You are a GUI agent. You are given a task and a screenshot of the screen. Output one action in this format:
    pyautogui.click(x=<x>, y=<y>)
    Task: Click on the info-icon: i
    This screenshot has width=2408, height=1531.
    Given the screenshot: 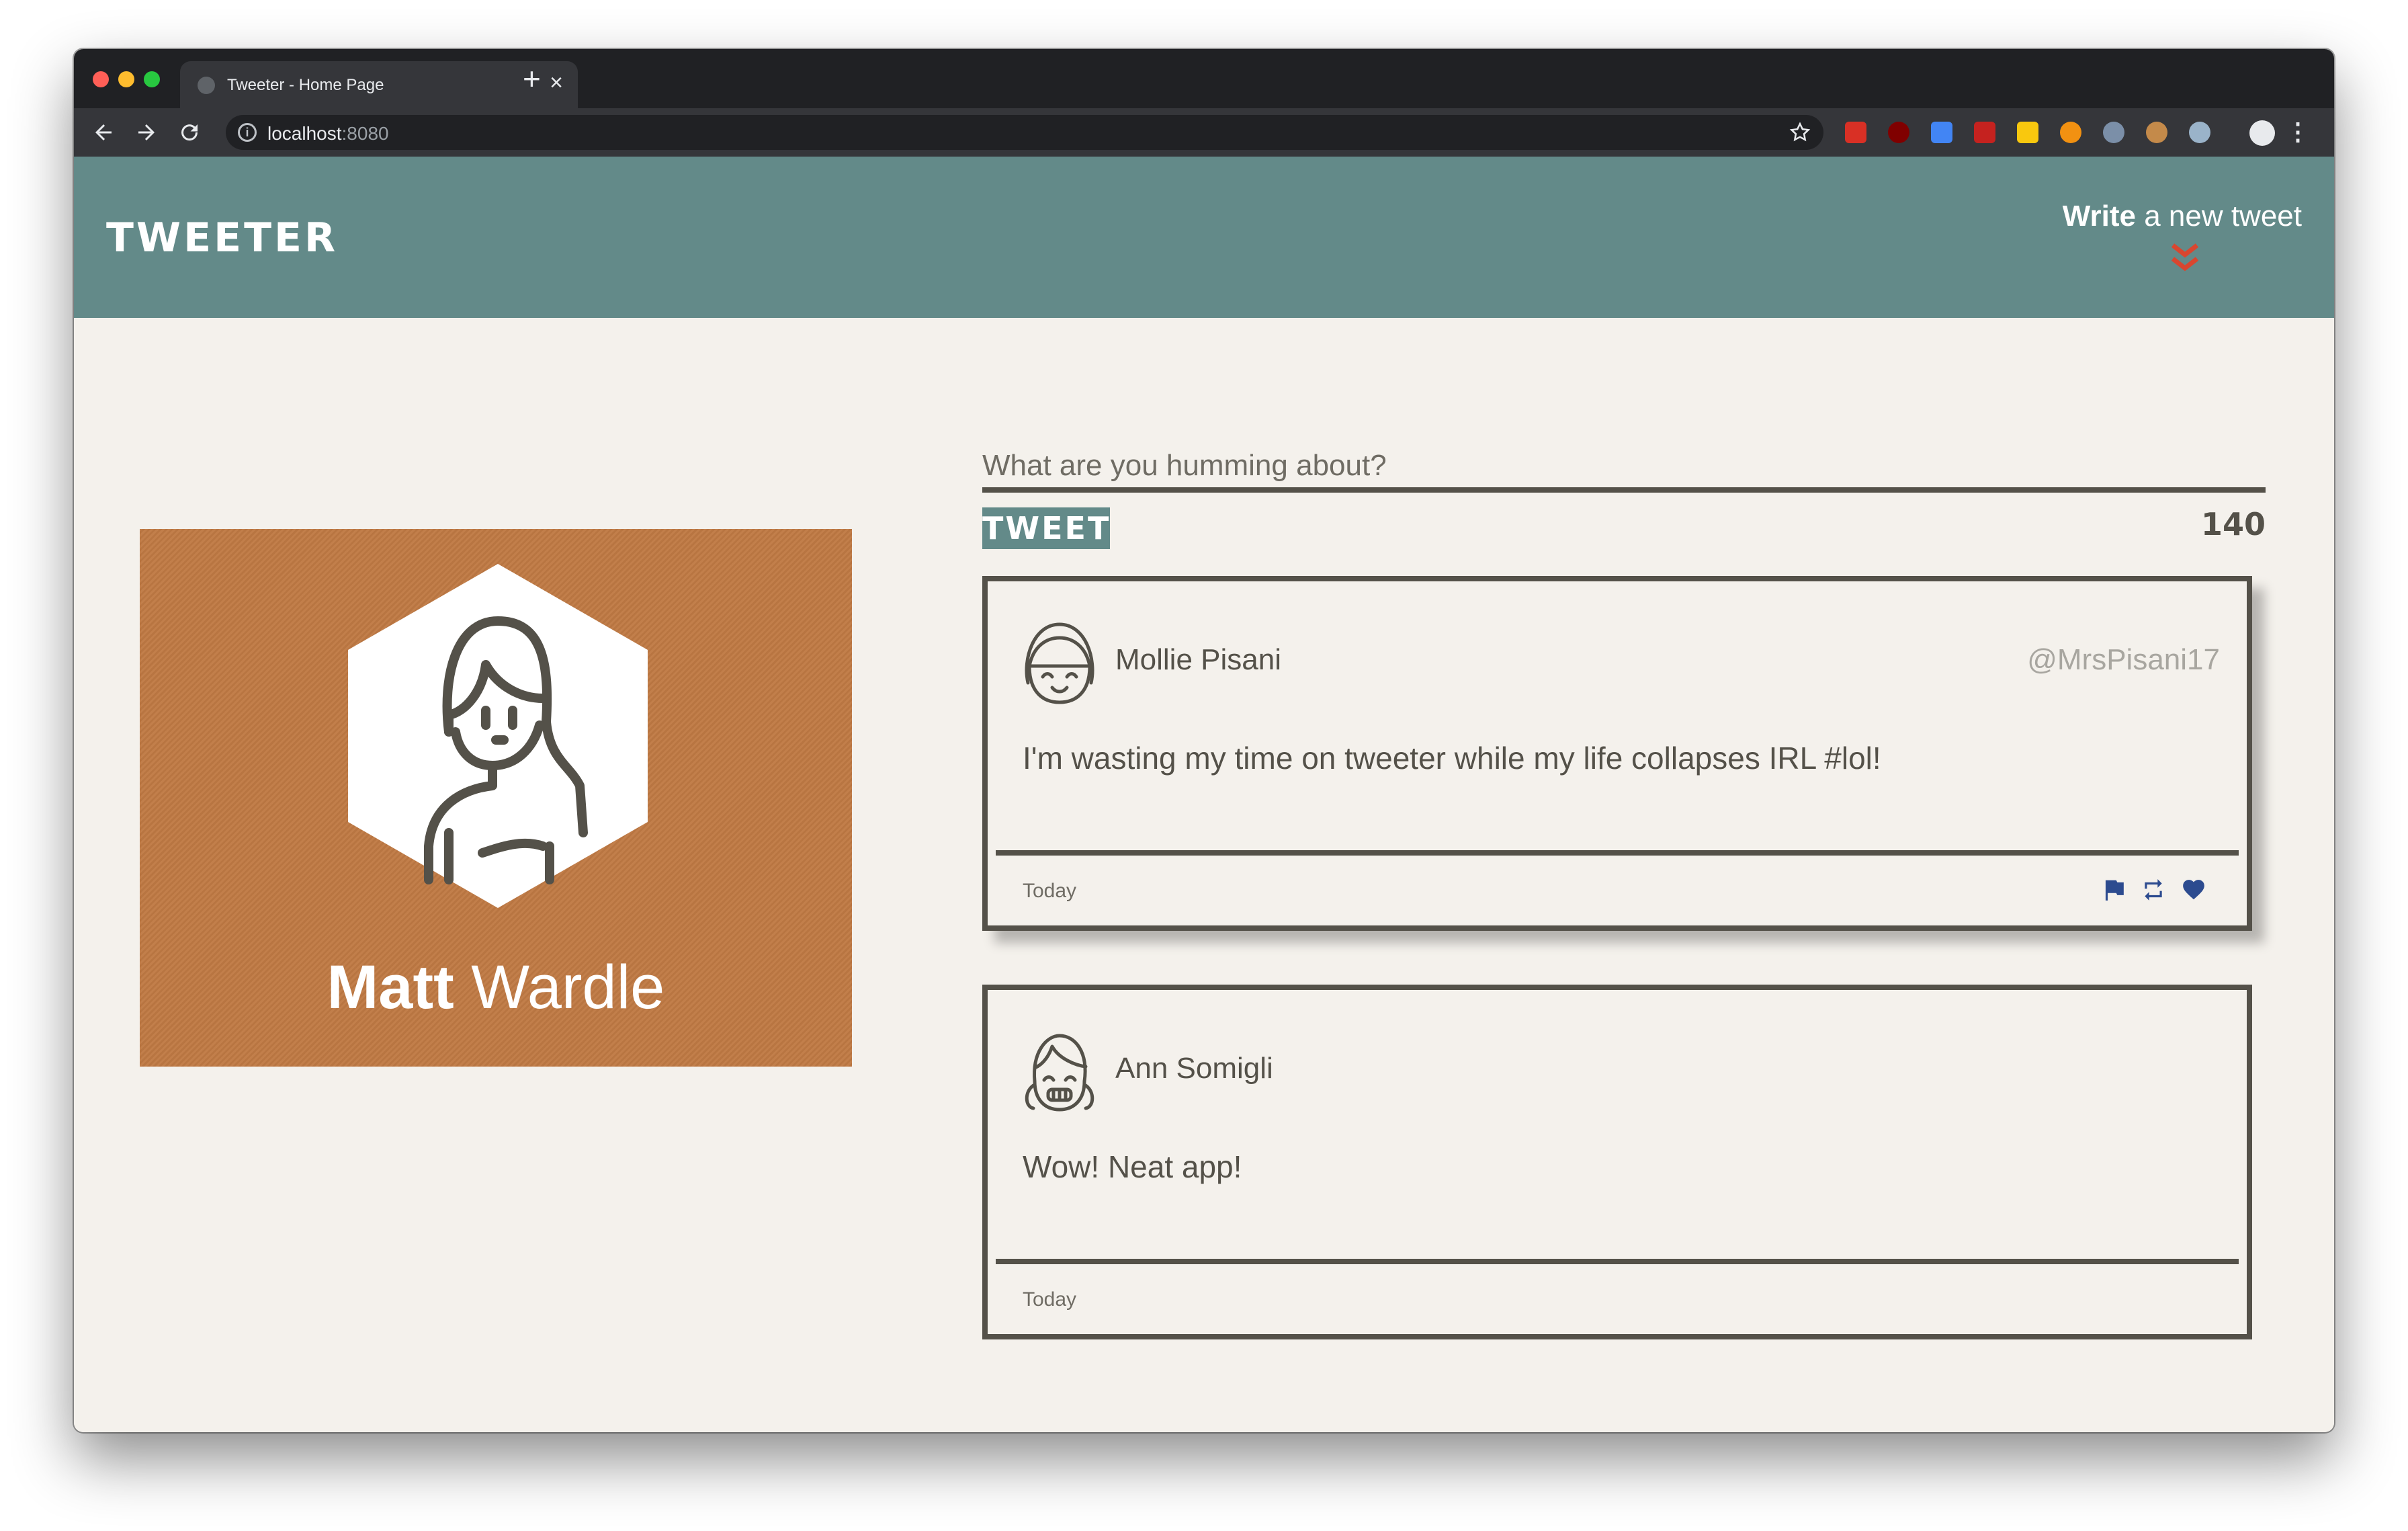 What is the action you would take?
    pyautogui.click(x=247, y=132)
    